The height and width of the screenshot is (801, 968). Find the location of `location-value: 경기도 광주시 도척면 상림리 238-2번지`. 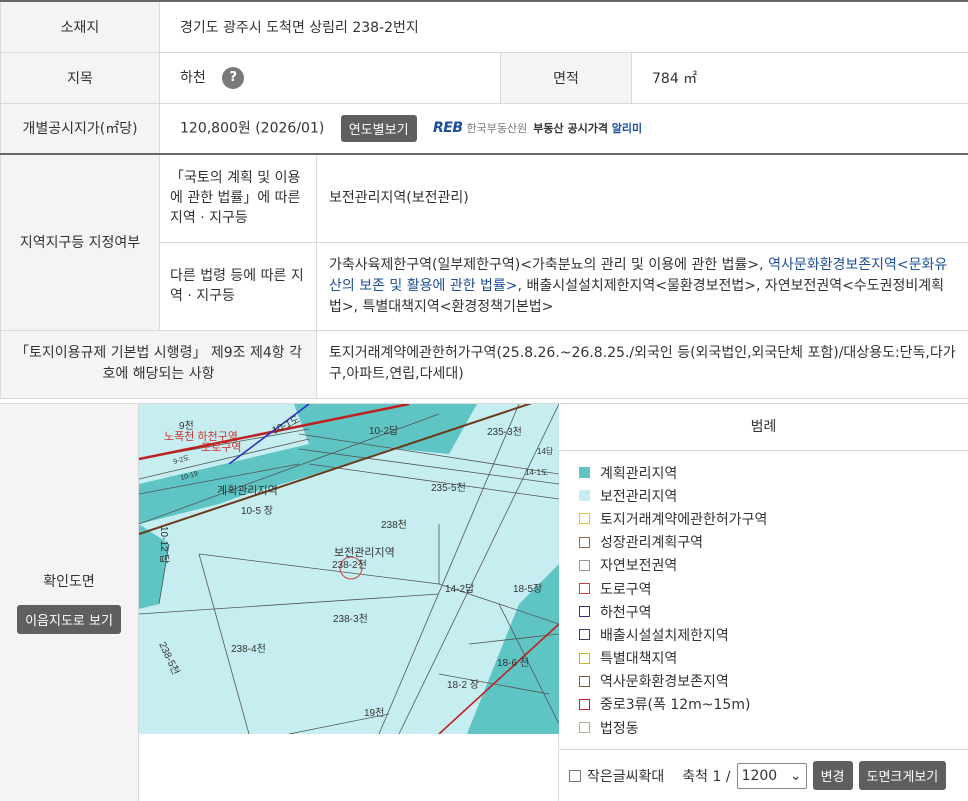

location-value: 경기도 광주시 도척면 상림리 238-2번지 is located at coordinates (564, 26).